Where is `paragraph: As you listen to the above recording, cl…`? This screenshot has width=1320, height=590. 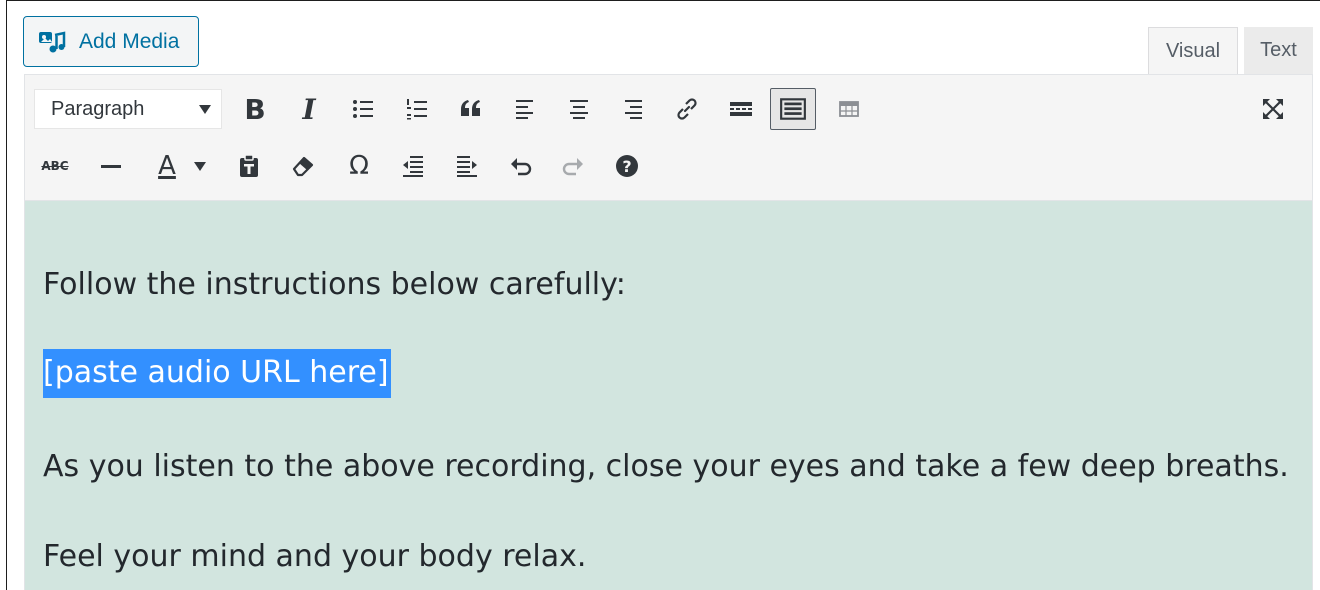
paragraph: As you listen to the above recording, cl… is located at coordinates (666, 466).